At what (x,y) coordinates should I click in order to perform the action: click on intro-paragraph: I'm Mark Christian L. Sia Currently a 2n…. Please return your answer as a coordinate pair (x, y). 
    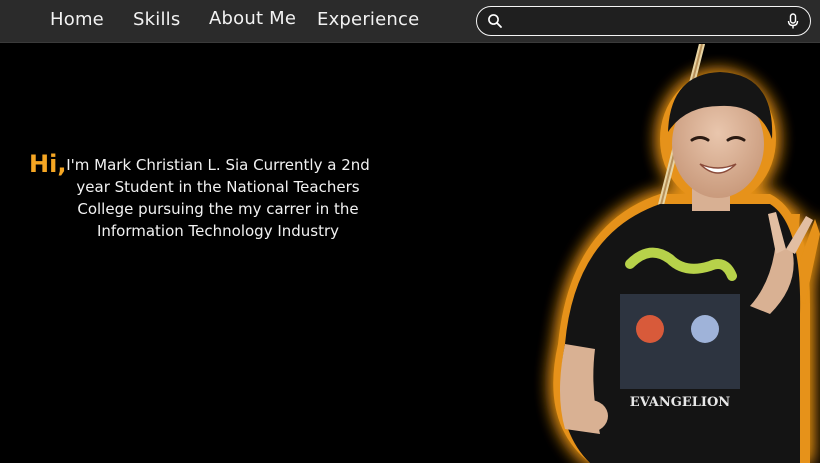
    Looking at the image, I should click on (218, 198).